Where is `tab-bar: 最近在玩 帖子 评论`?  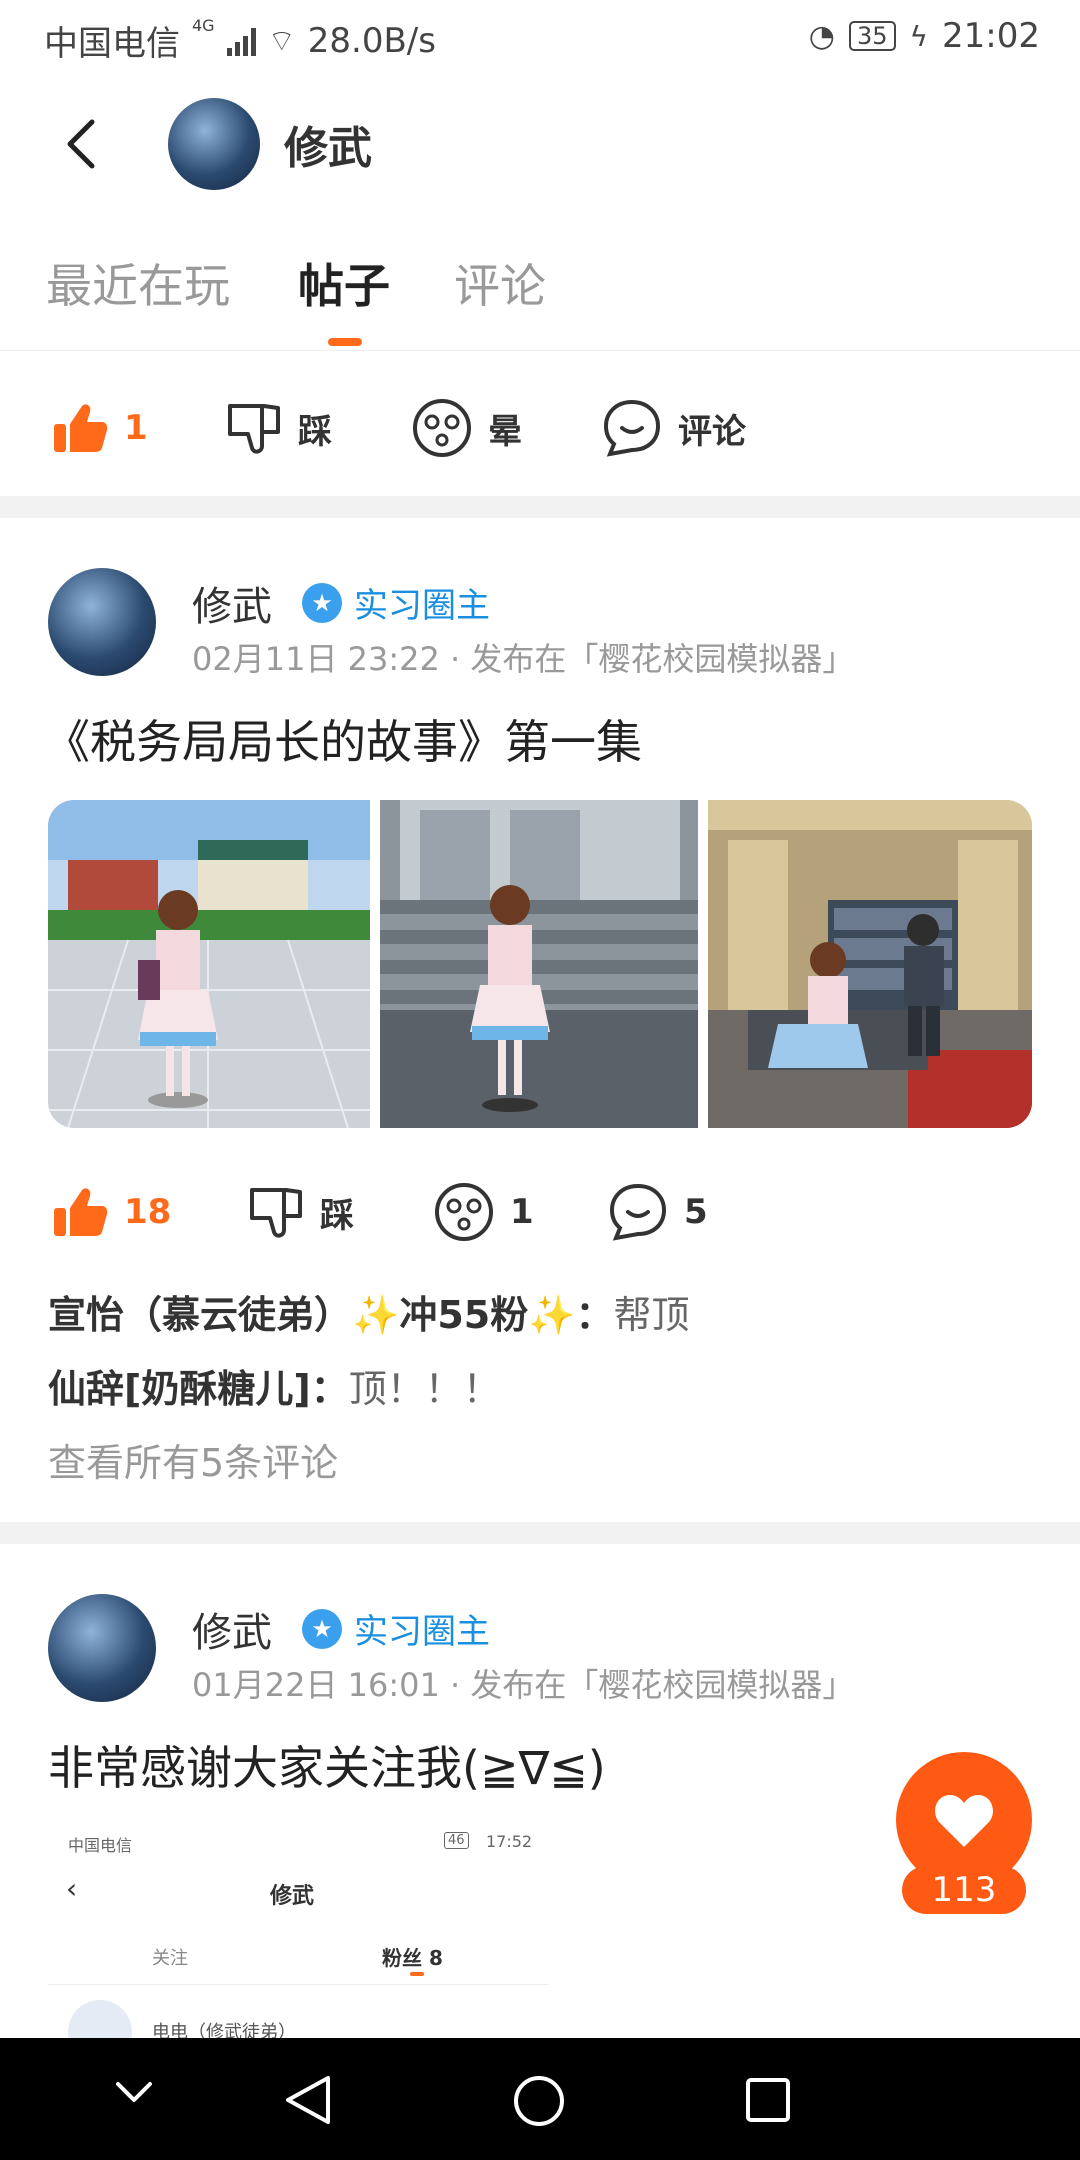 tab-bar: 最近在玩 帖子 评论 is located at coordinates (540, 295).